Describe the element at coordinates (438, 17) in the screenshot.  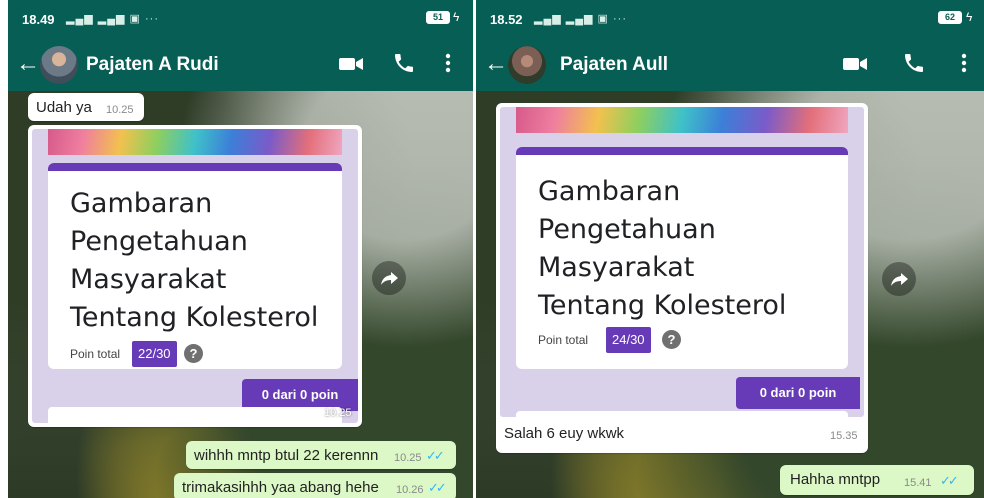
I see `battery-indicator: 51` at that location.